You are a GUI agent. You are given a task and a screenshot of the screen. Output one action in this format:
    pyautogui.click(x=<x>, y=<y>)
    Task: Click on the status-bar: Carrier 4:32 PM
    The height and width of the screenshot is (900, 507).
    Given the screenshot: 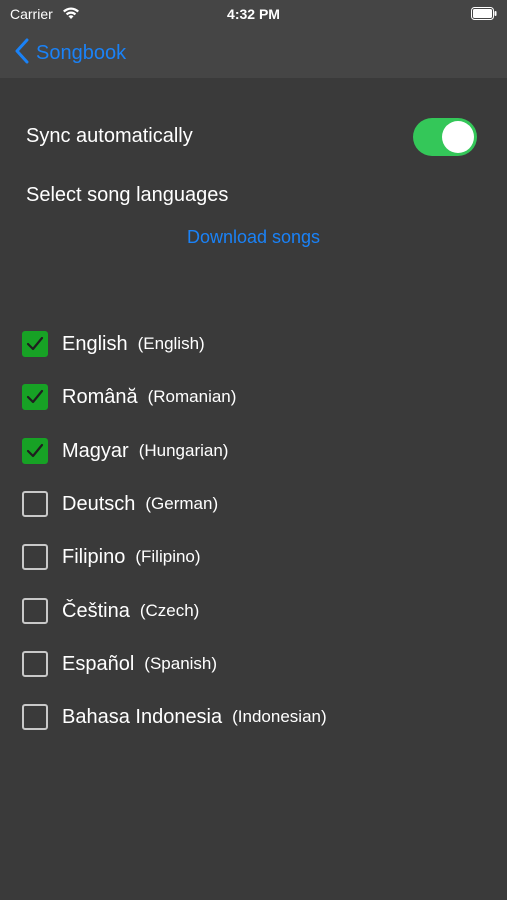 What is the action you would take?
    pyautogui.click(x=253, y=14)
    